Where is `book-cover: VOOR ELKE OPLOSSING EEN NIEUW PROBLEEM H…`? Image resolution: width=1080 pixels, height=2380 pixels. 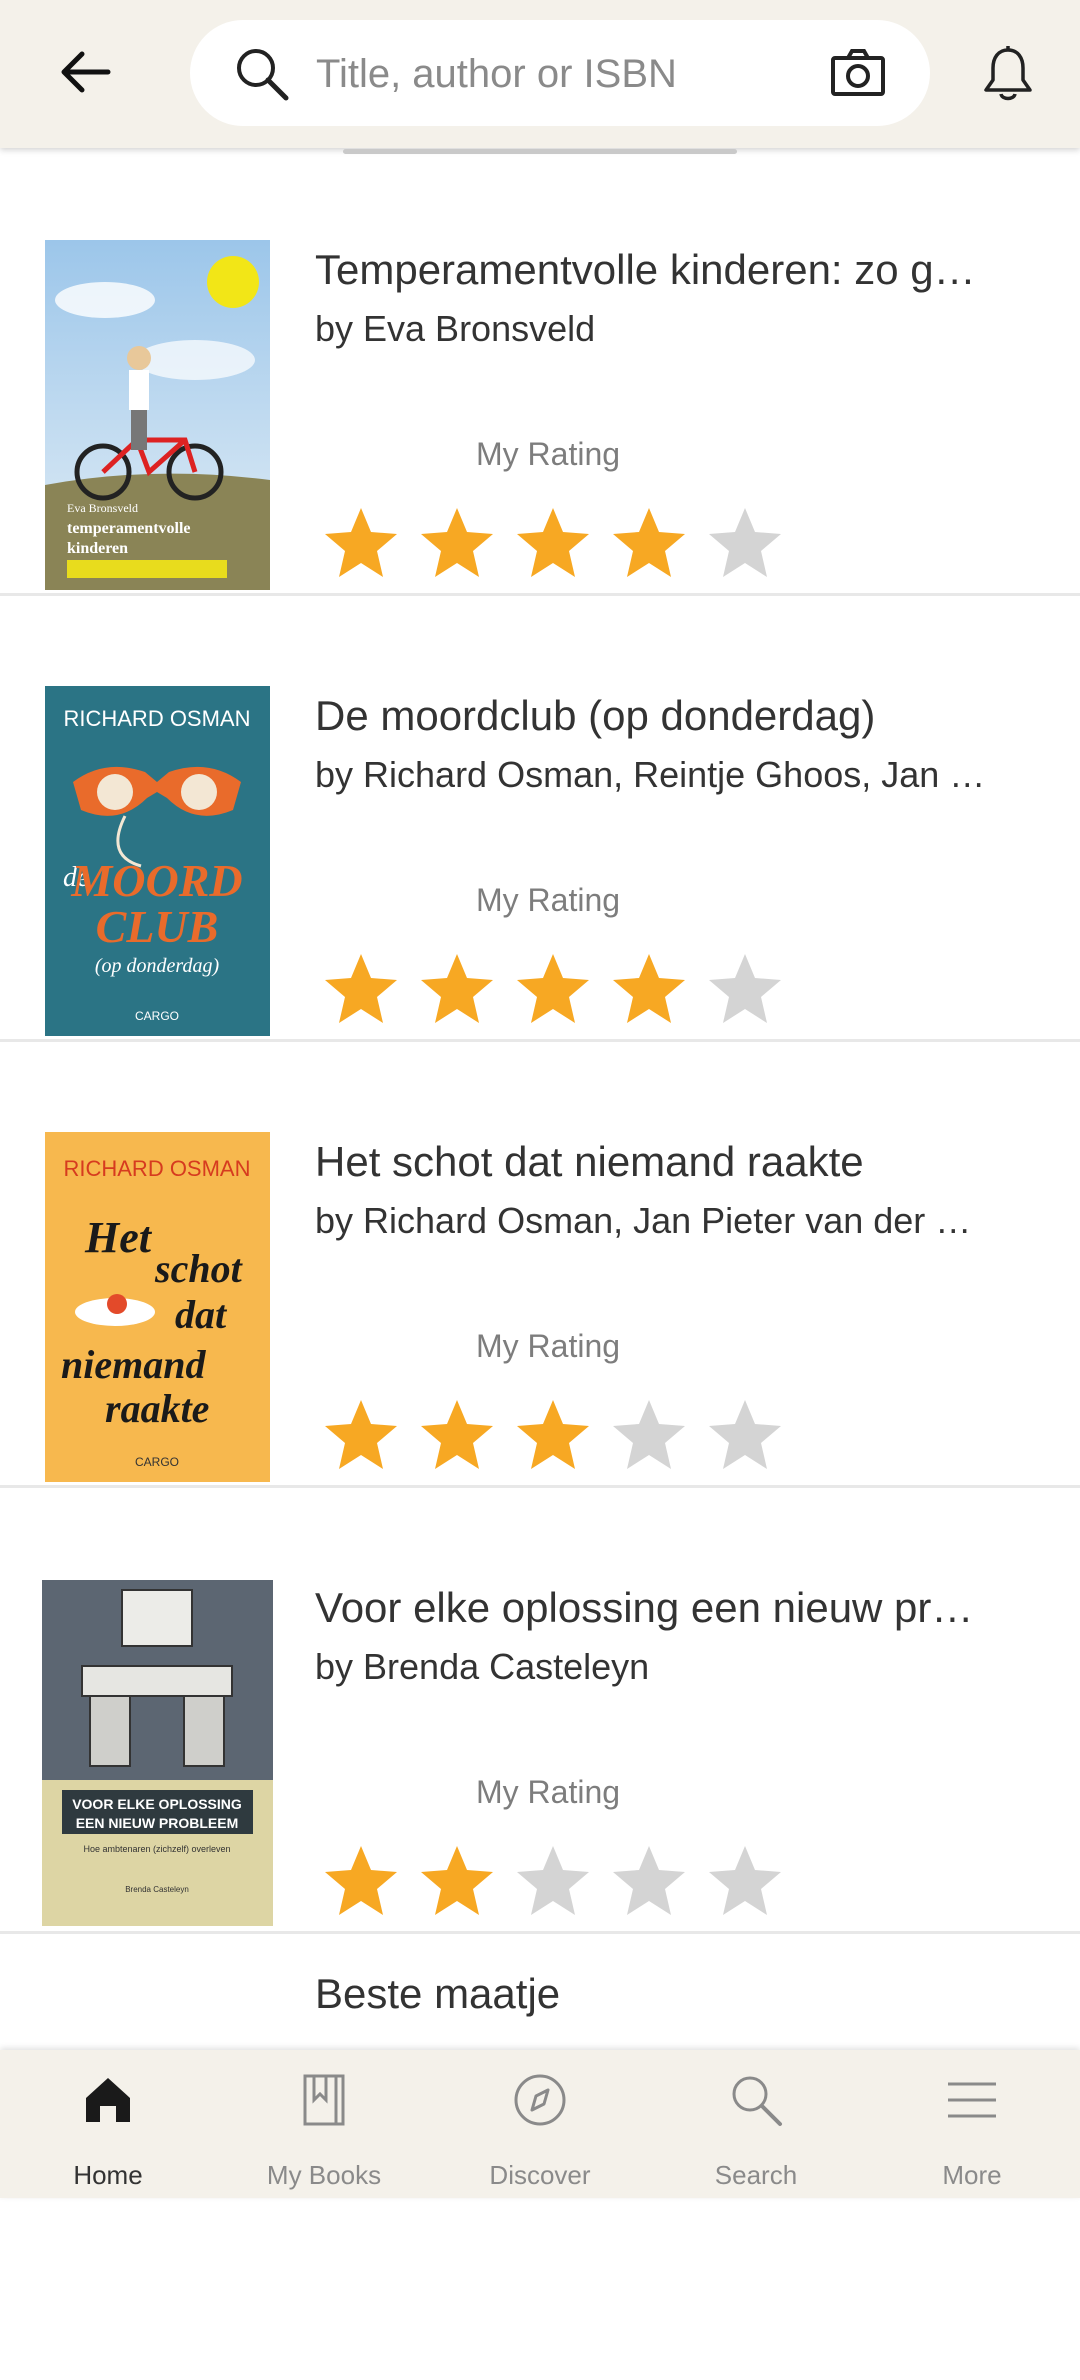
book-cover: VOOR ELKE OPLOSSING EEN NIEUW PROBLEEM H… is located at coordinates (157, 1753).